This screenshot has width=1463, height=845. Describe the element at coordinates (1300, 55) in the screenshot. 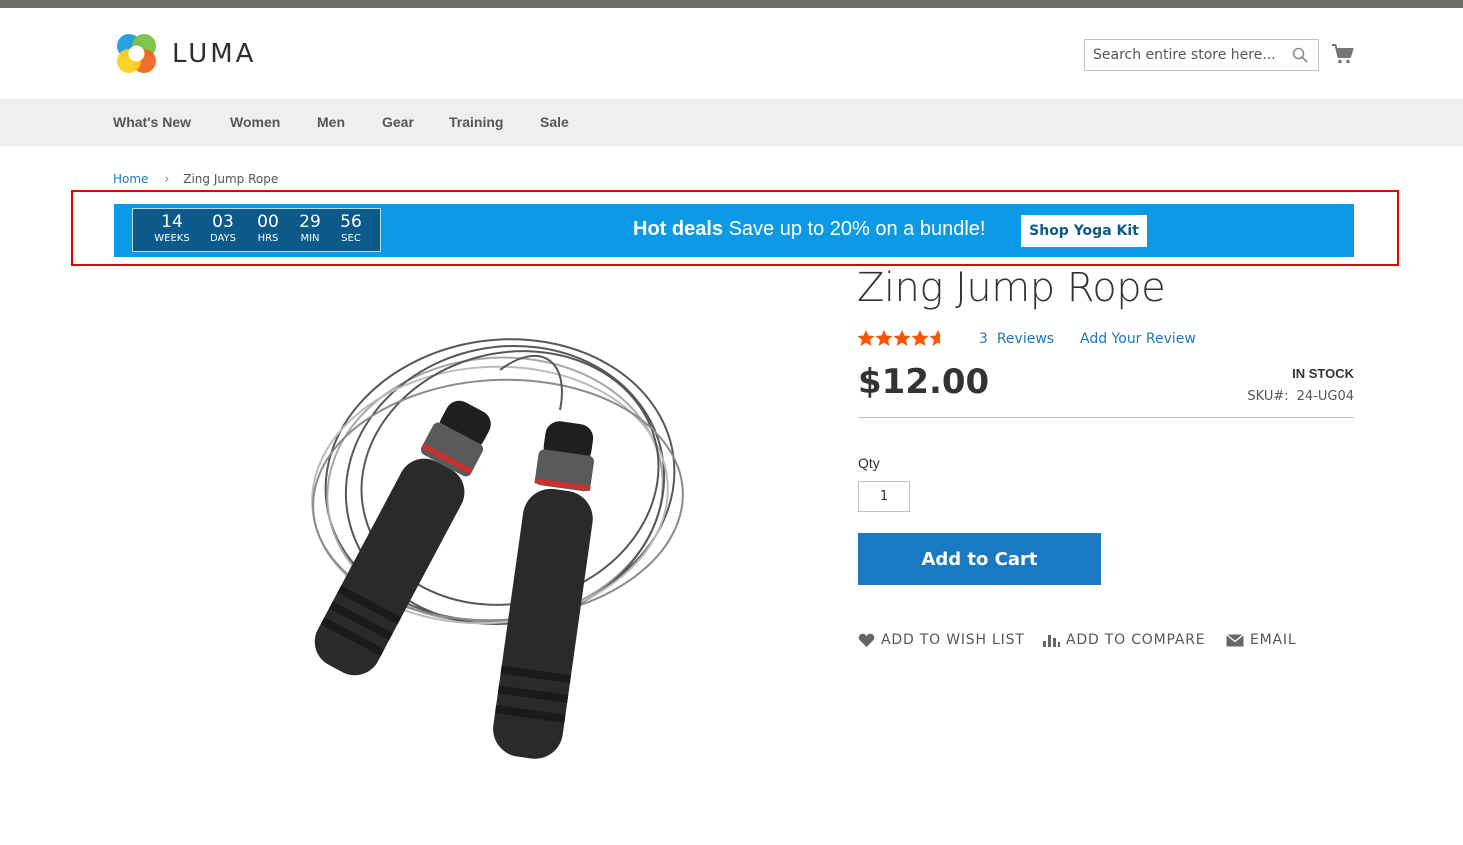

I see `search-icon` at that location.